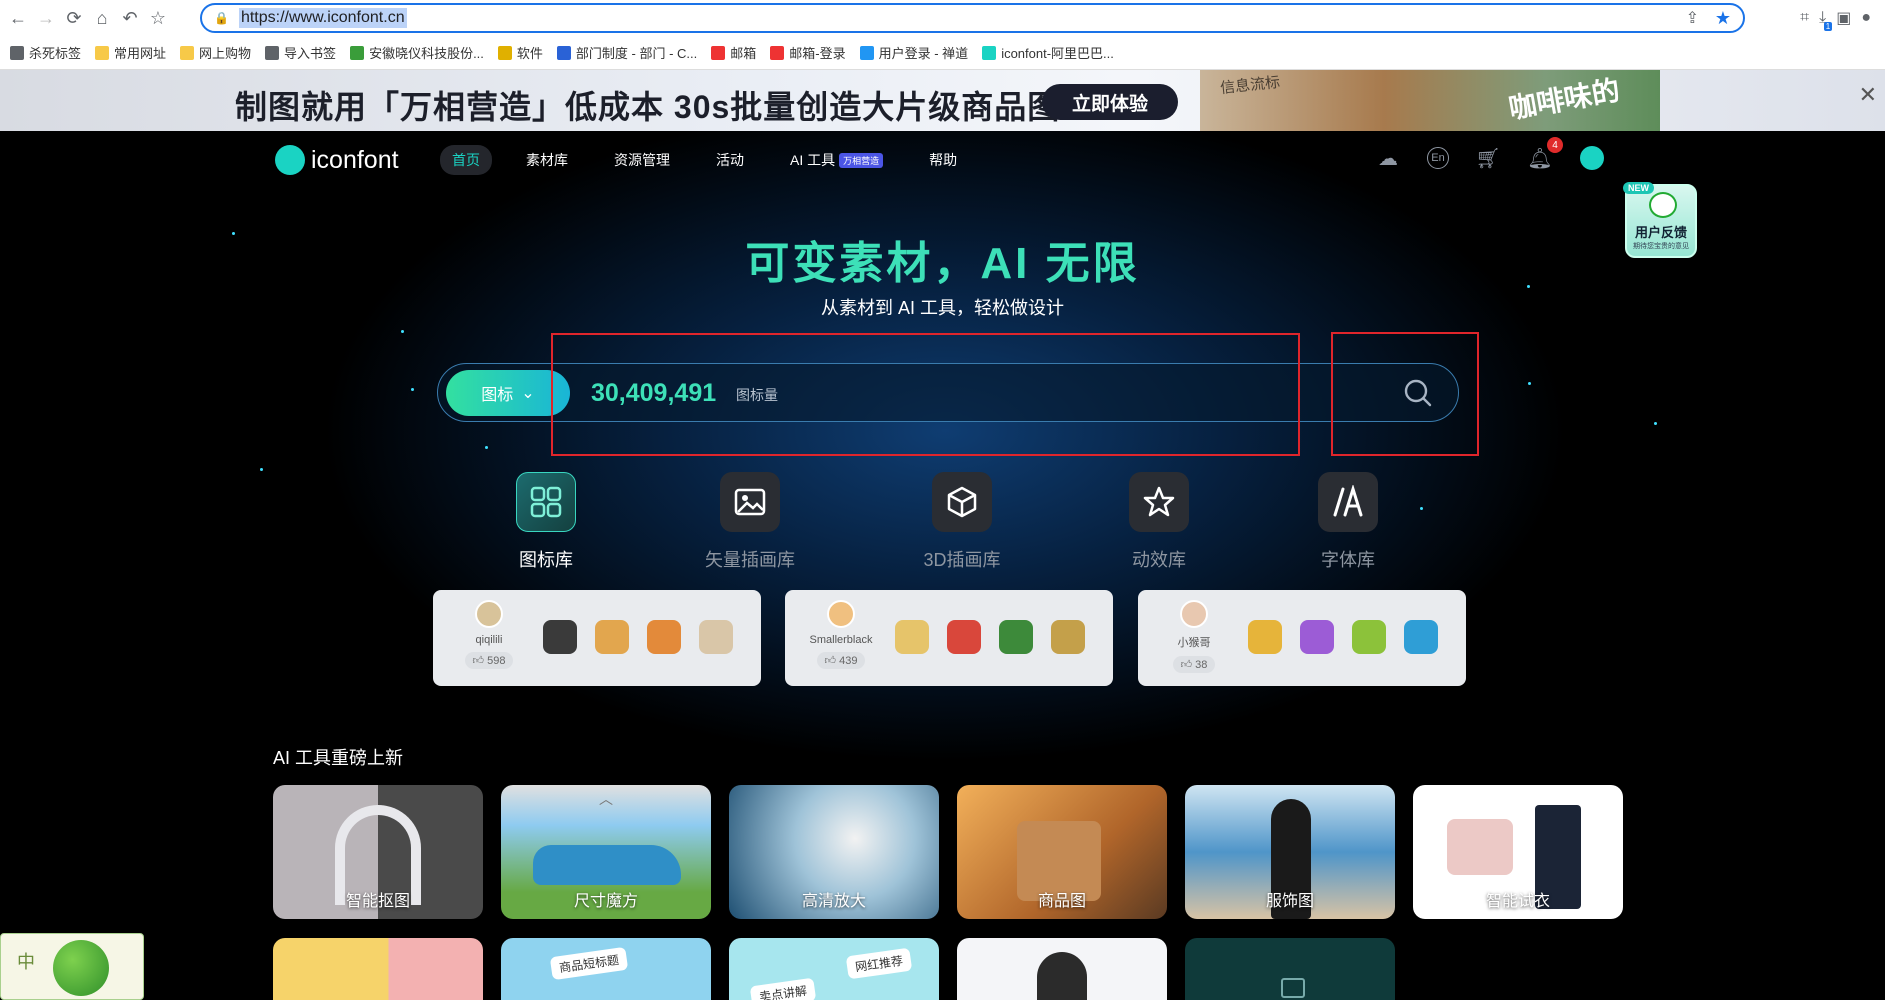  I want to click on back-icon: ←, so click(18, 18).